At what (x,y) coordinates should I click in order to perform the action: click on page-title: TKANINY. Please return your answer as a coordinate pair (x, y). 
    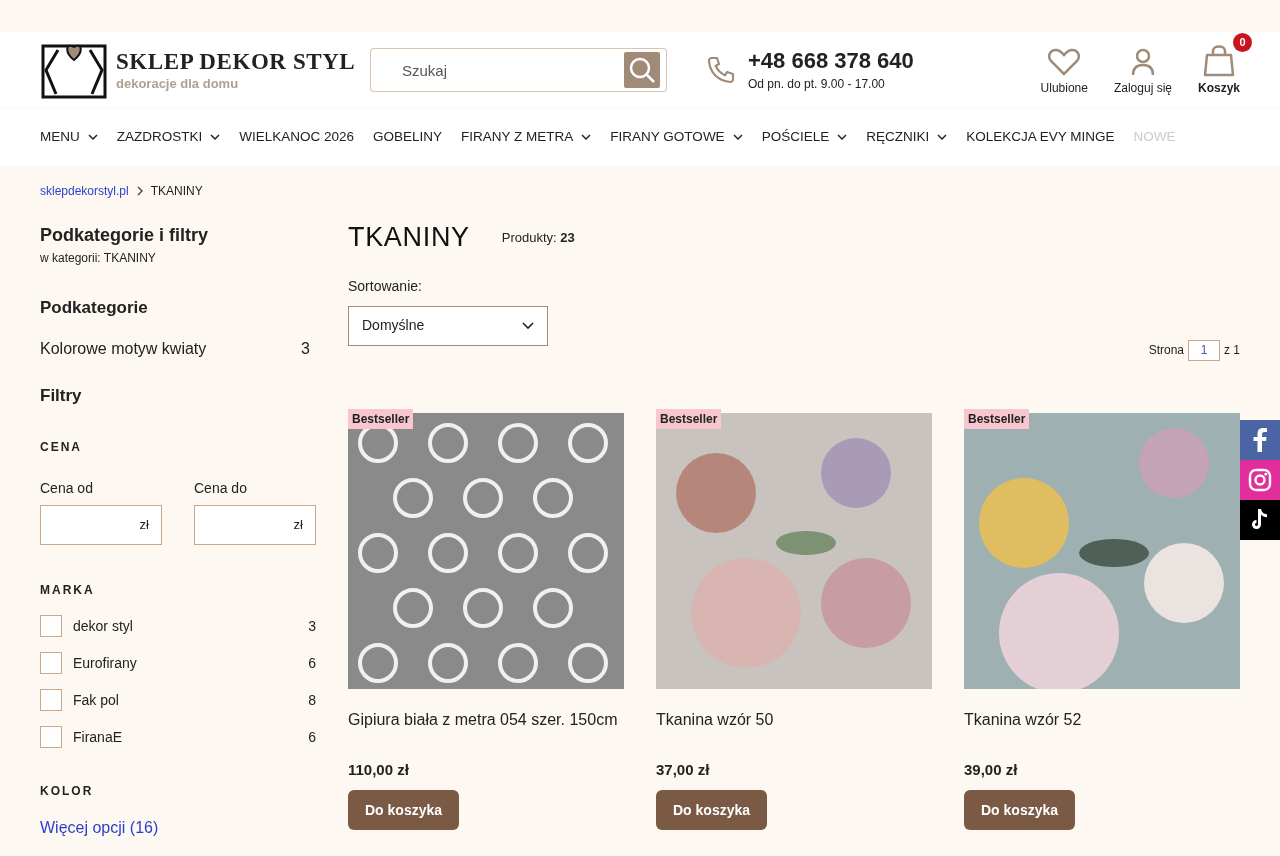
    Looking at the image, I should click on (409, 237).